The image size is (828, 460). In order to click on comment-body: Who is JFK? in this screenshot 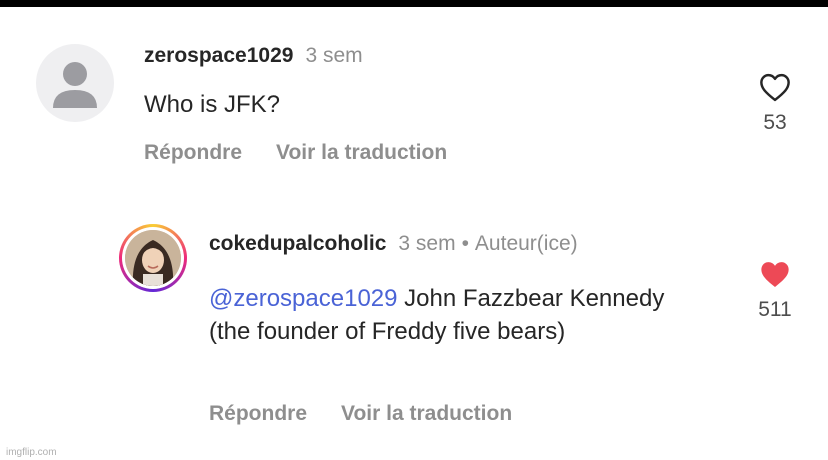, I will do `click(212, 104)`.